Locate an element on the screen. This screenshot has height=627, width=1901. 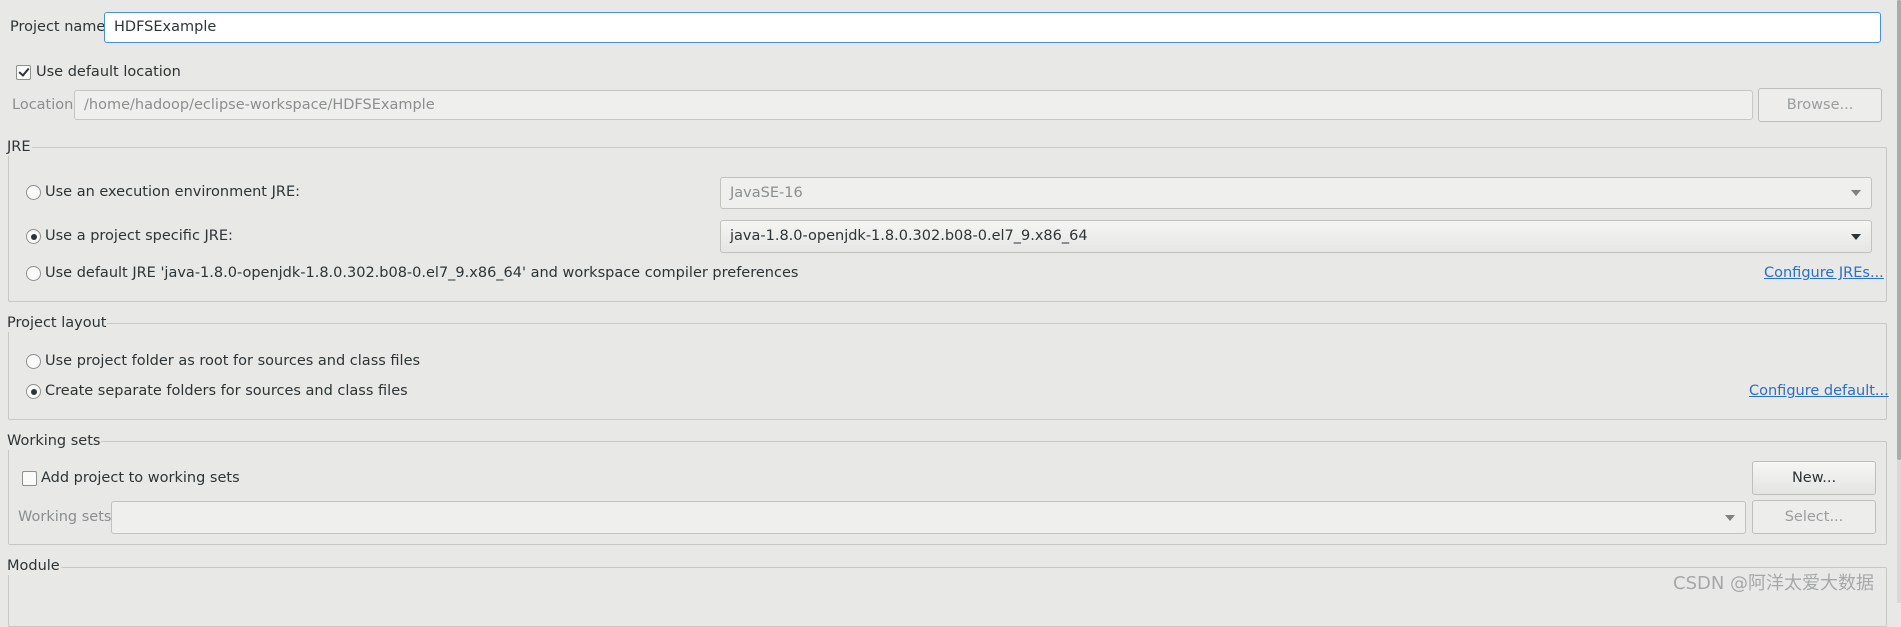
exec-env-jre-combo: JavaSE-16 is located at coordinates (1296, 193).